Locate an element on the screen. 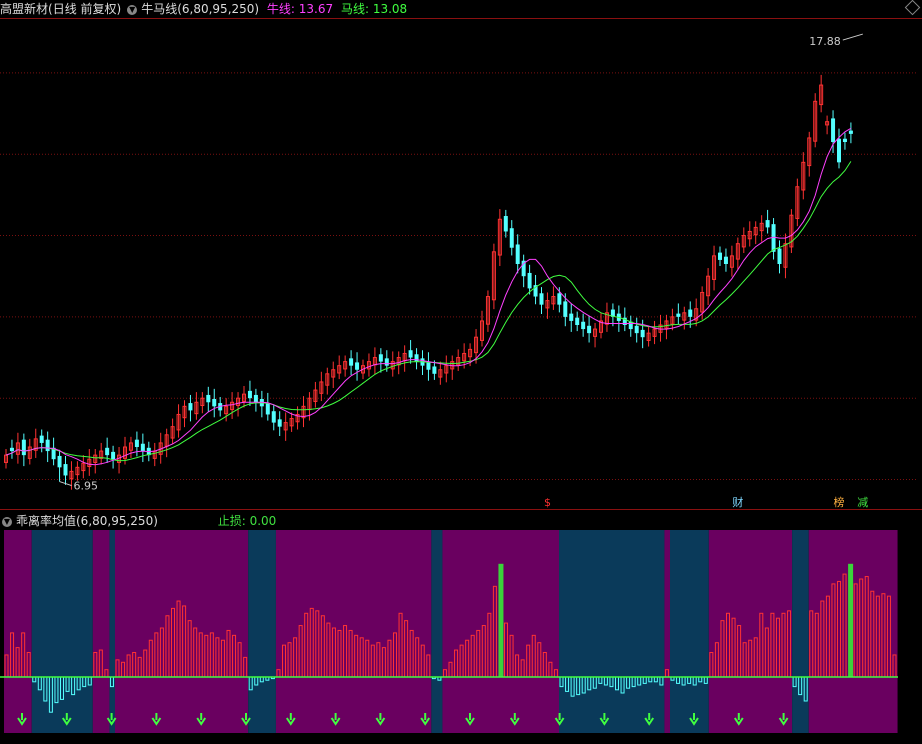 The height and width of the screenshot is (744, 922). sub-indicator-name: 乖离率均值(6,80,95,250) is located at coordinates (87, 521).